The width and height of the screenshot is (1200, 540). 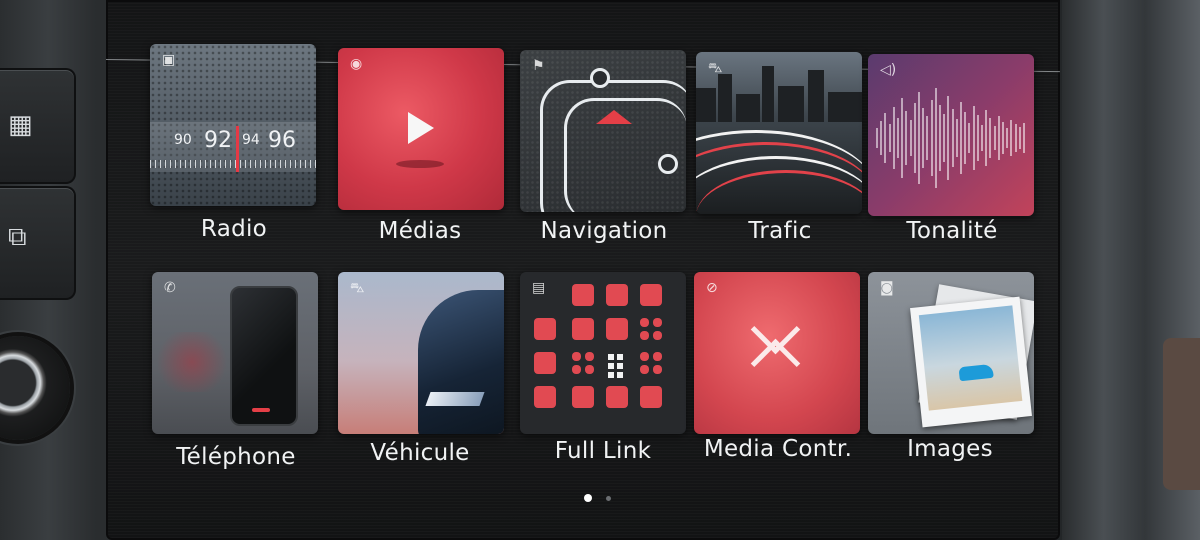 I want to click on app-tile-media-contr: ⊘, so click(x=777, y=353).